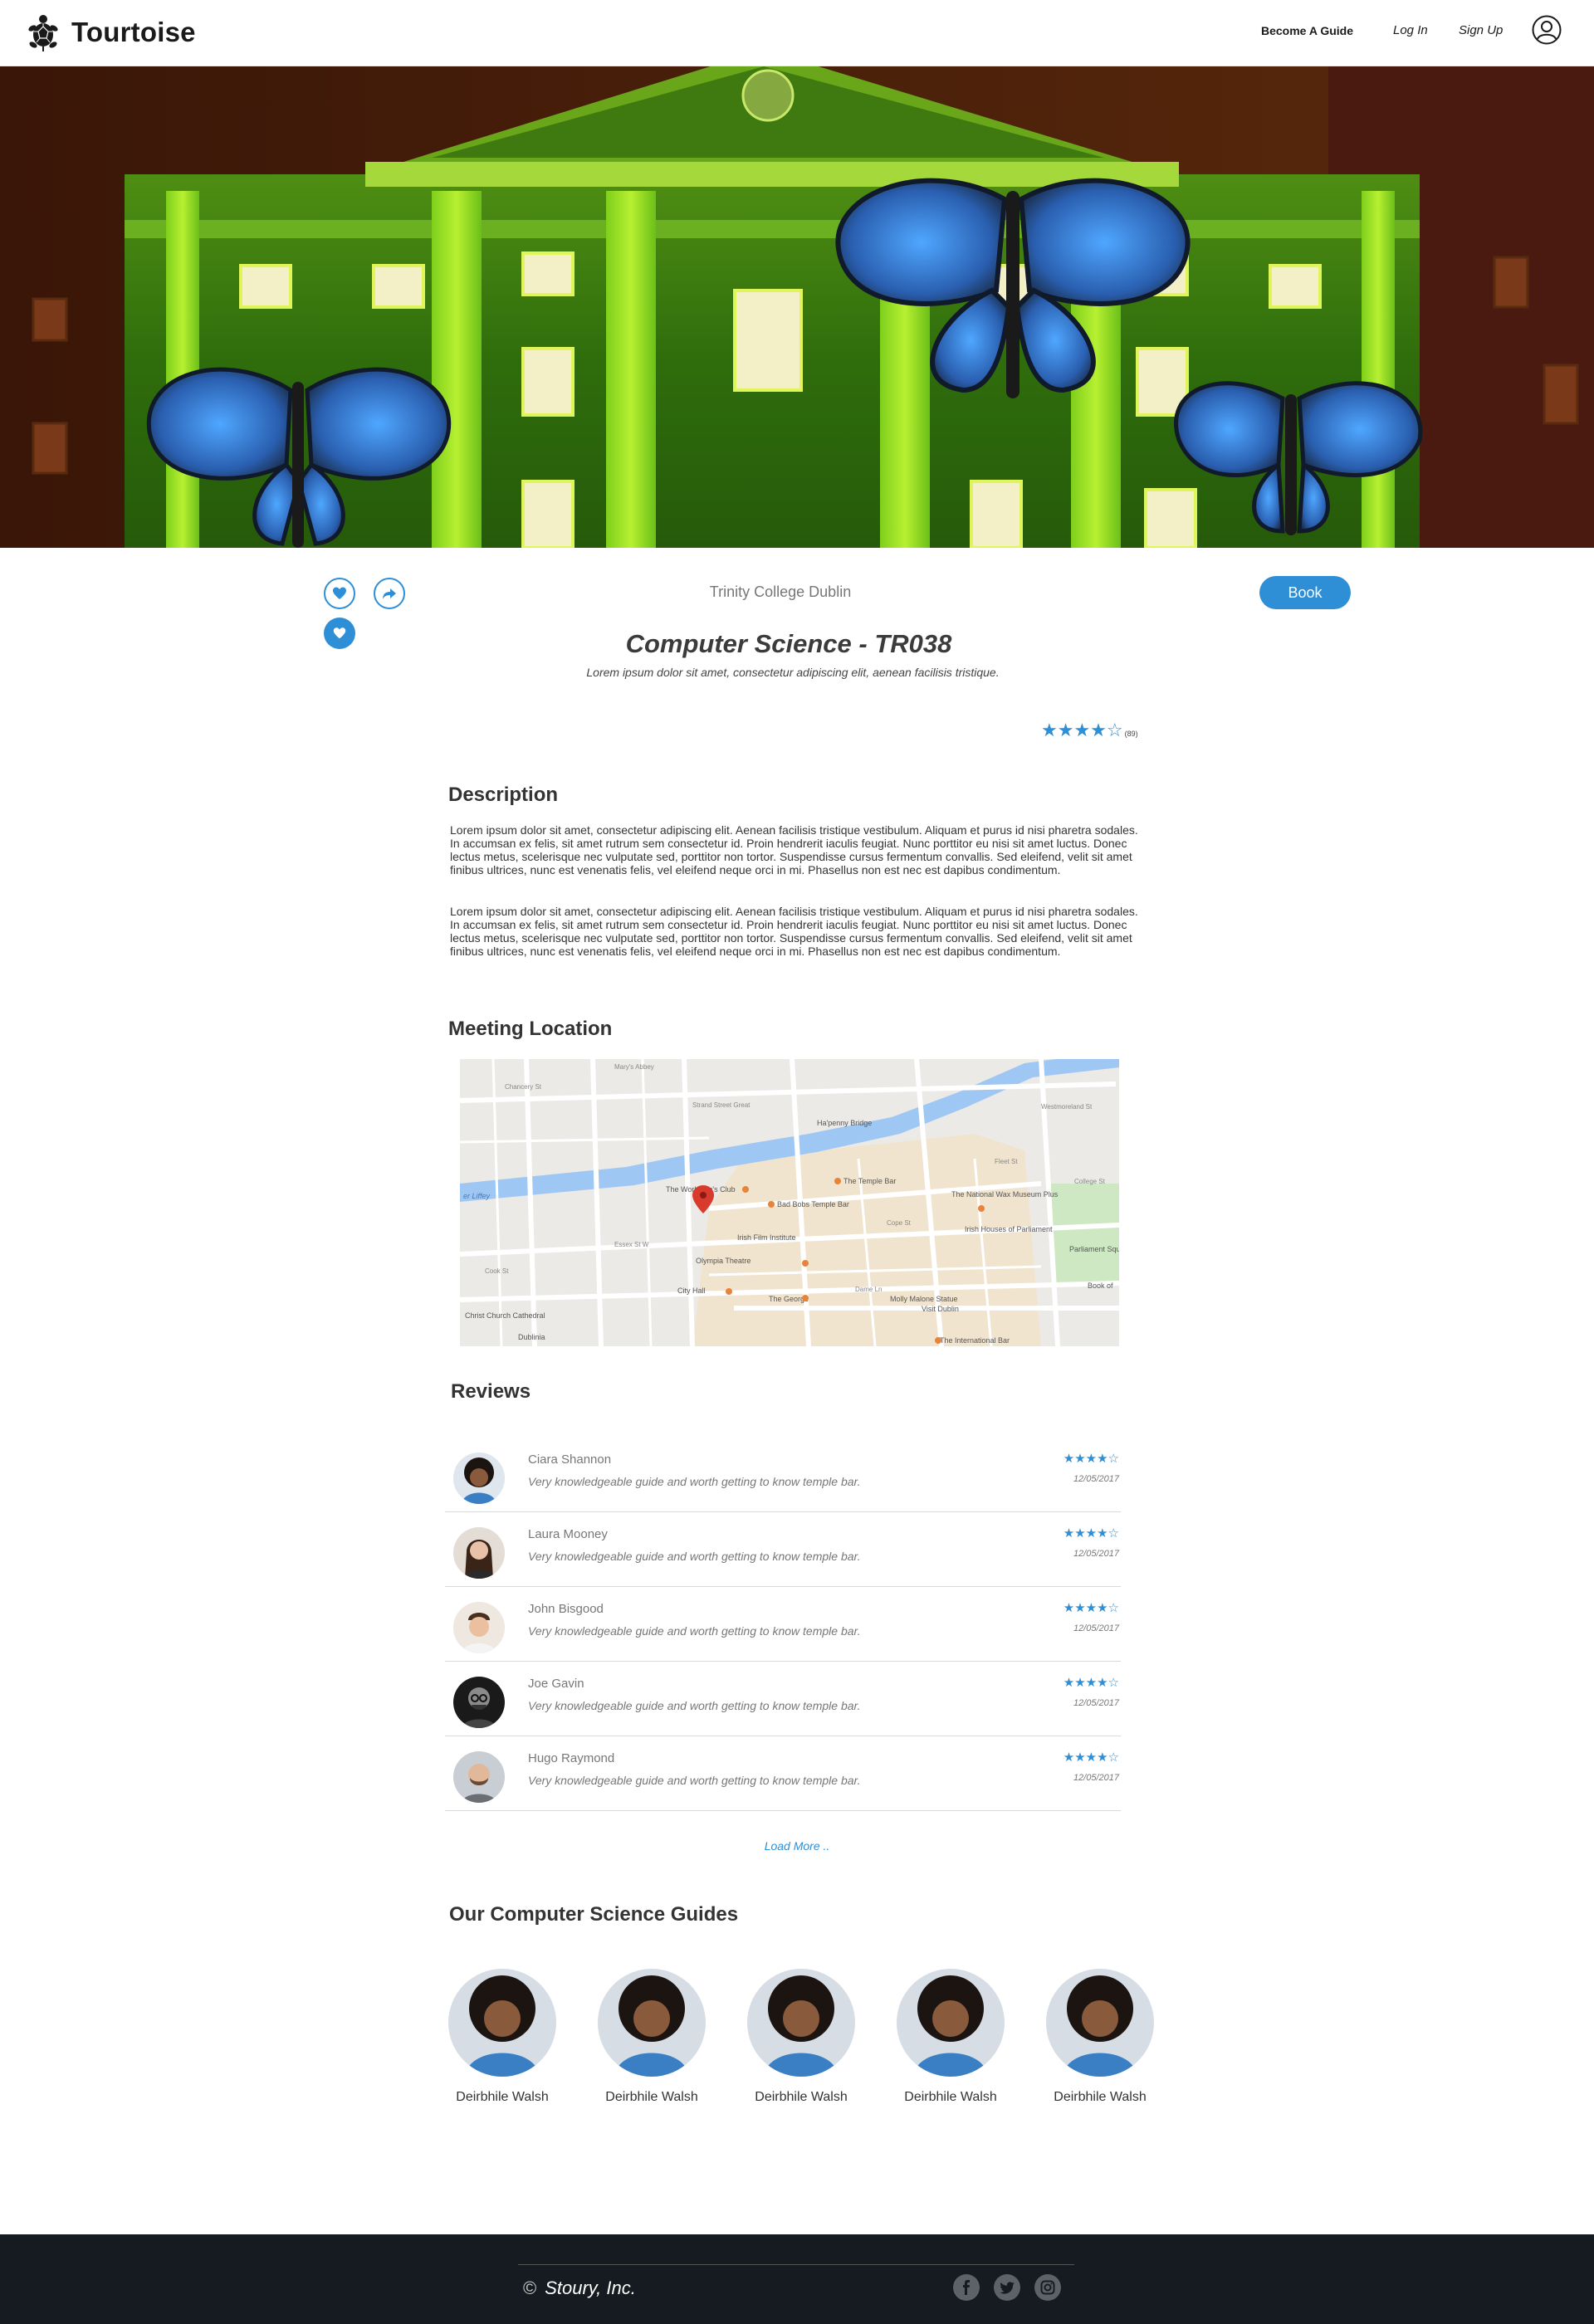 This screenshot has width=1594, height=2324. I want to click on map-label: Irish Houses of Parliament, so click(1009, 1229).